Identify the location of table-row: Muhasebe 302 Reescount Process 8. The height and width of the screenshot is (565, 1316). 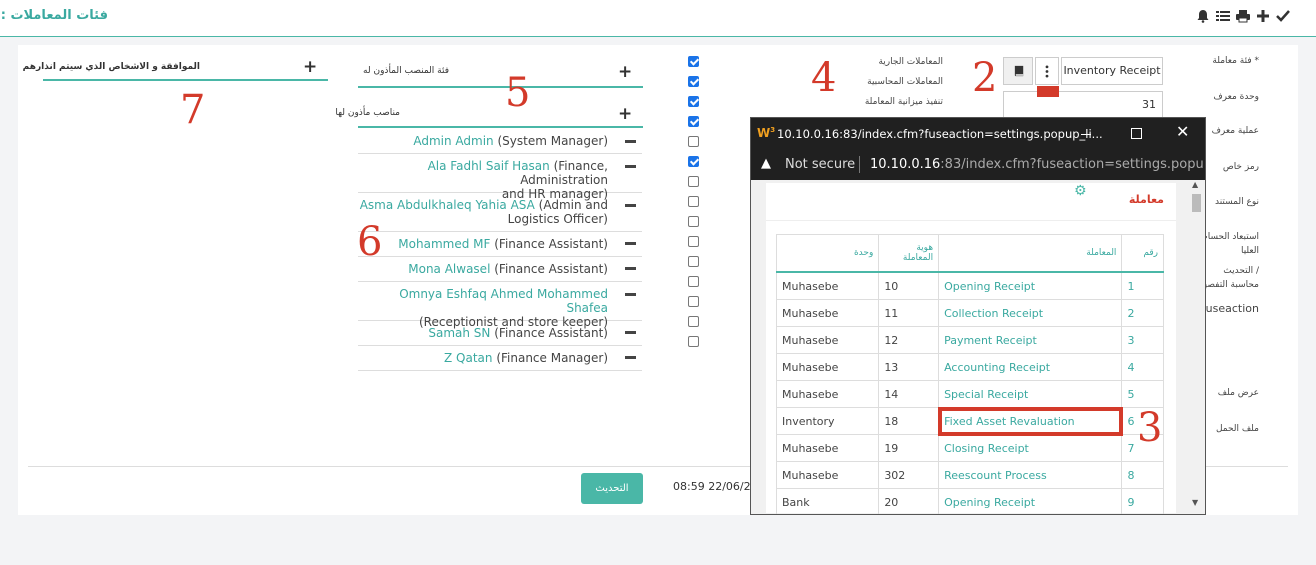
(969, 475).